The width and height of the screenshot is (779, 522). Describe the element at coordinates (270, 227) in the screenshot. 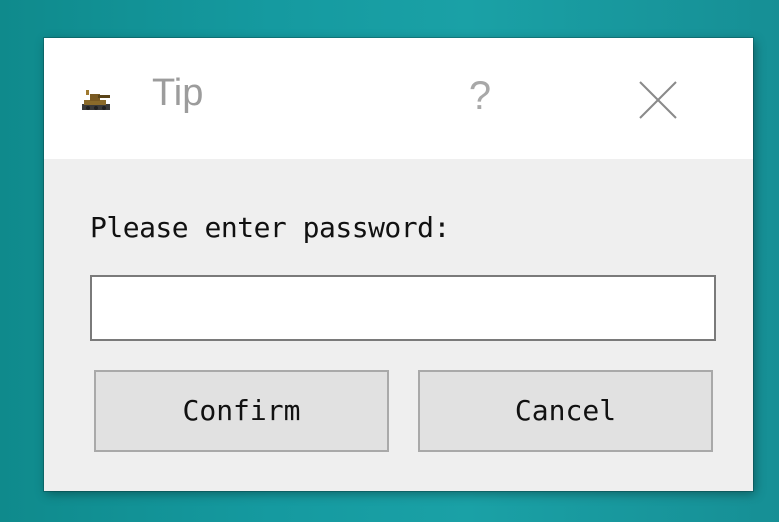

I see `password-prompt-label: Please enter password:` at that location.